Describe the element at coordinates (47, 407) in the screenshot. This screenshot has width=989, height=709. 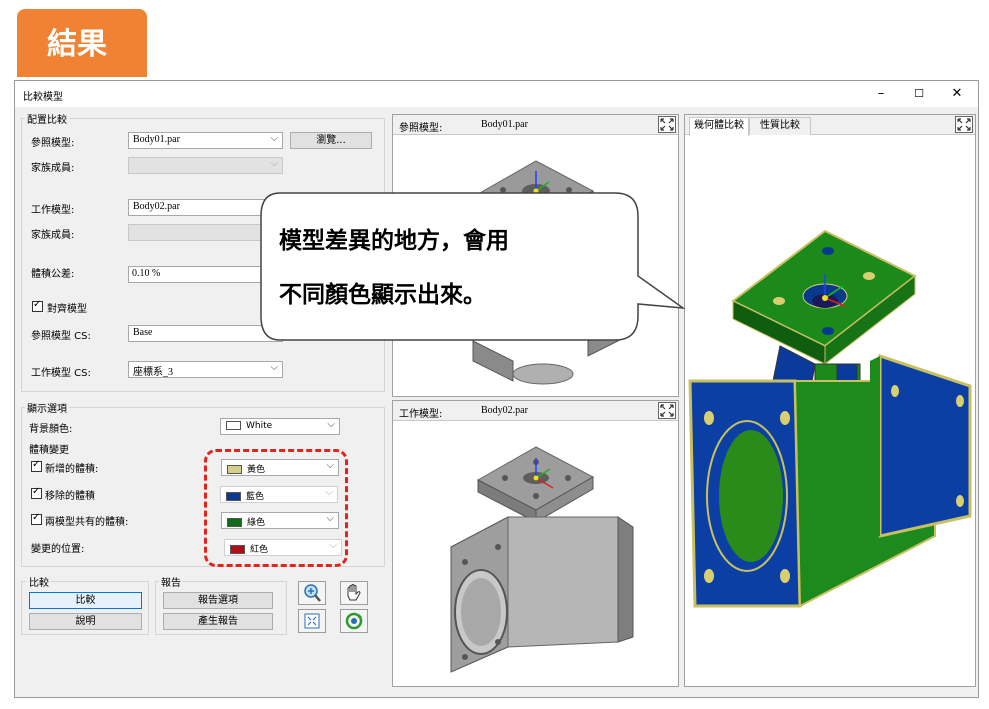
I see `display-group-label: 顯示選項` at that location.